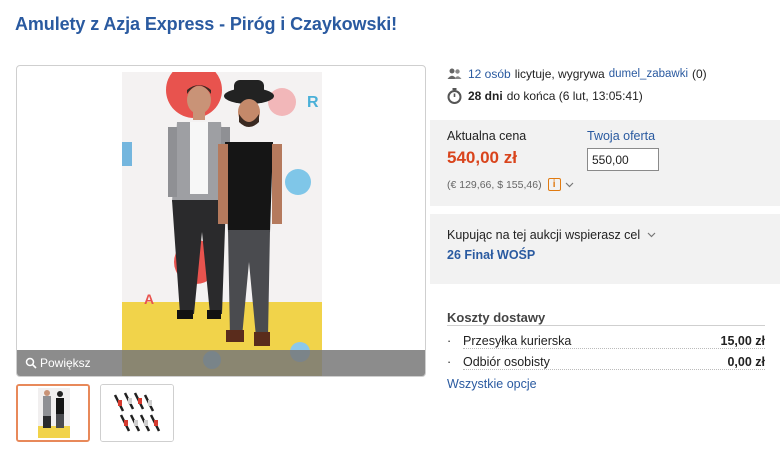  Describe the element at coordinates (508, 362) in the screenshot. I see `shipping-option-name: Odbiór osobisty` at that location.